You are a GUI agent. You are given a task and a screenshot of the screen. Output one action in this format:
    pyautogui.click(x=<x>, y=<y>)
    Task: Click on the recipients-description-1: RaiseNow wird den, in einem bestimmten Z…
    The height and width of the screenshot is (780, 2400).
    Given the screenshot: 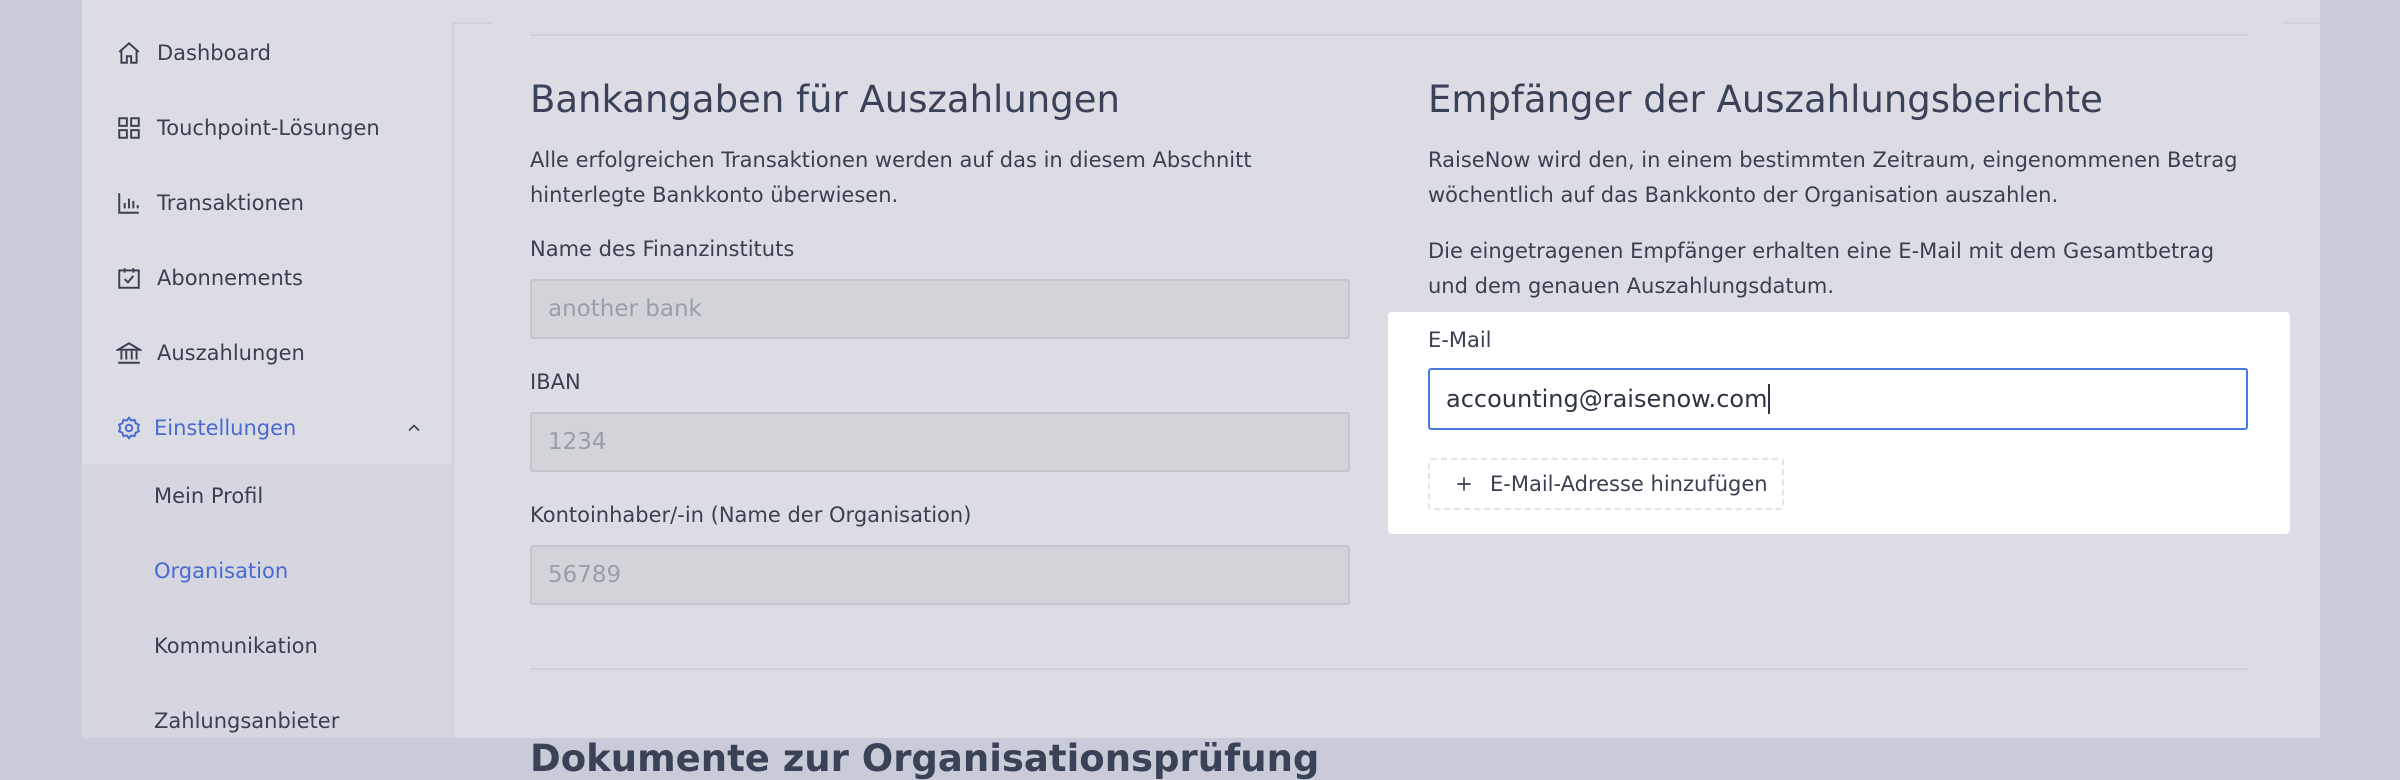 What is the action you would take?
    pyautogui.click(x=1833, y=177)
    